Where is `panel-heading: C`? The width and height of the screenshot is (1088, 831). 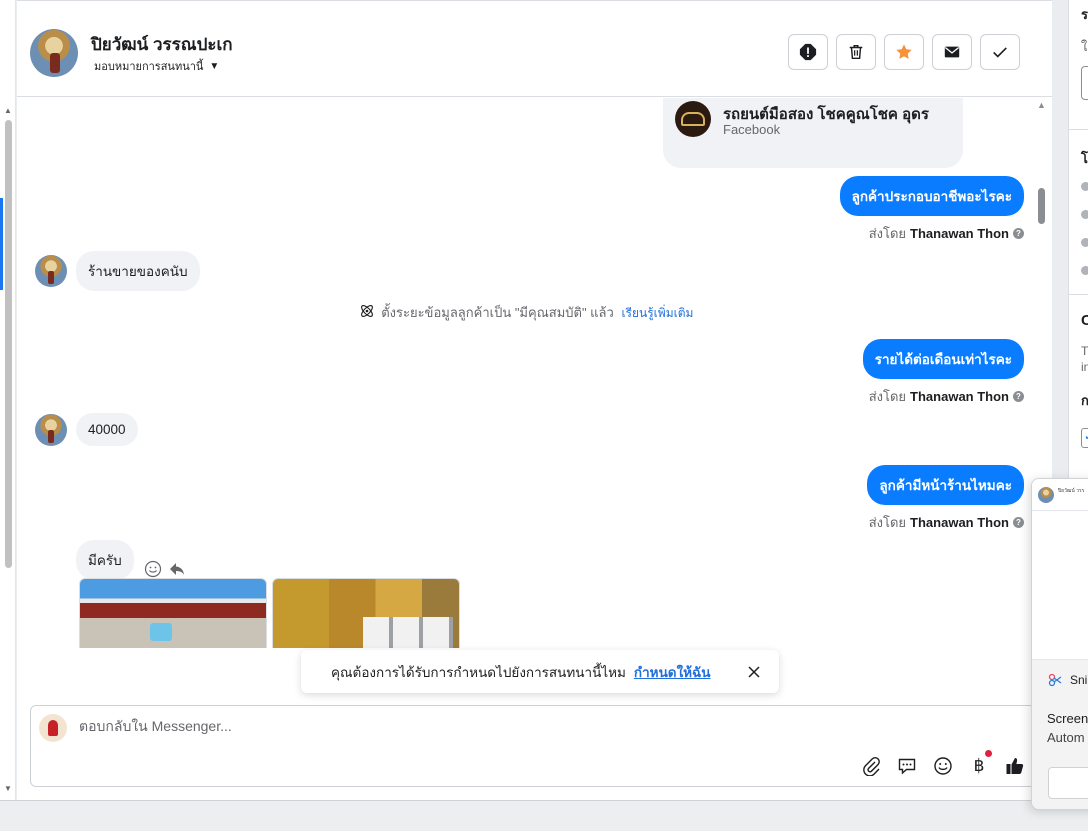
panel-heading: C is located at coordinates (1084, 320).